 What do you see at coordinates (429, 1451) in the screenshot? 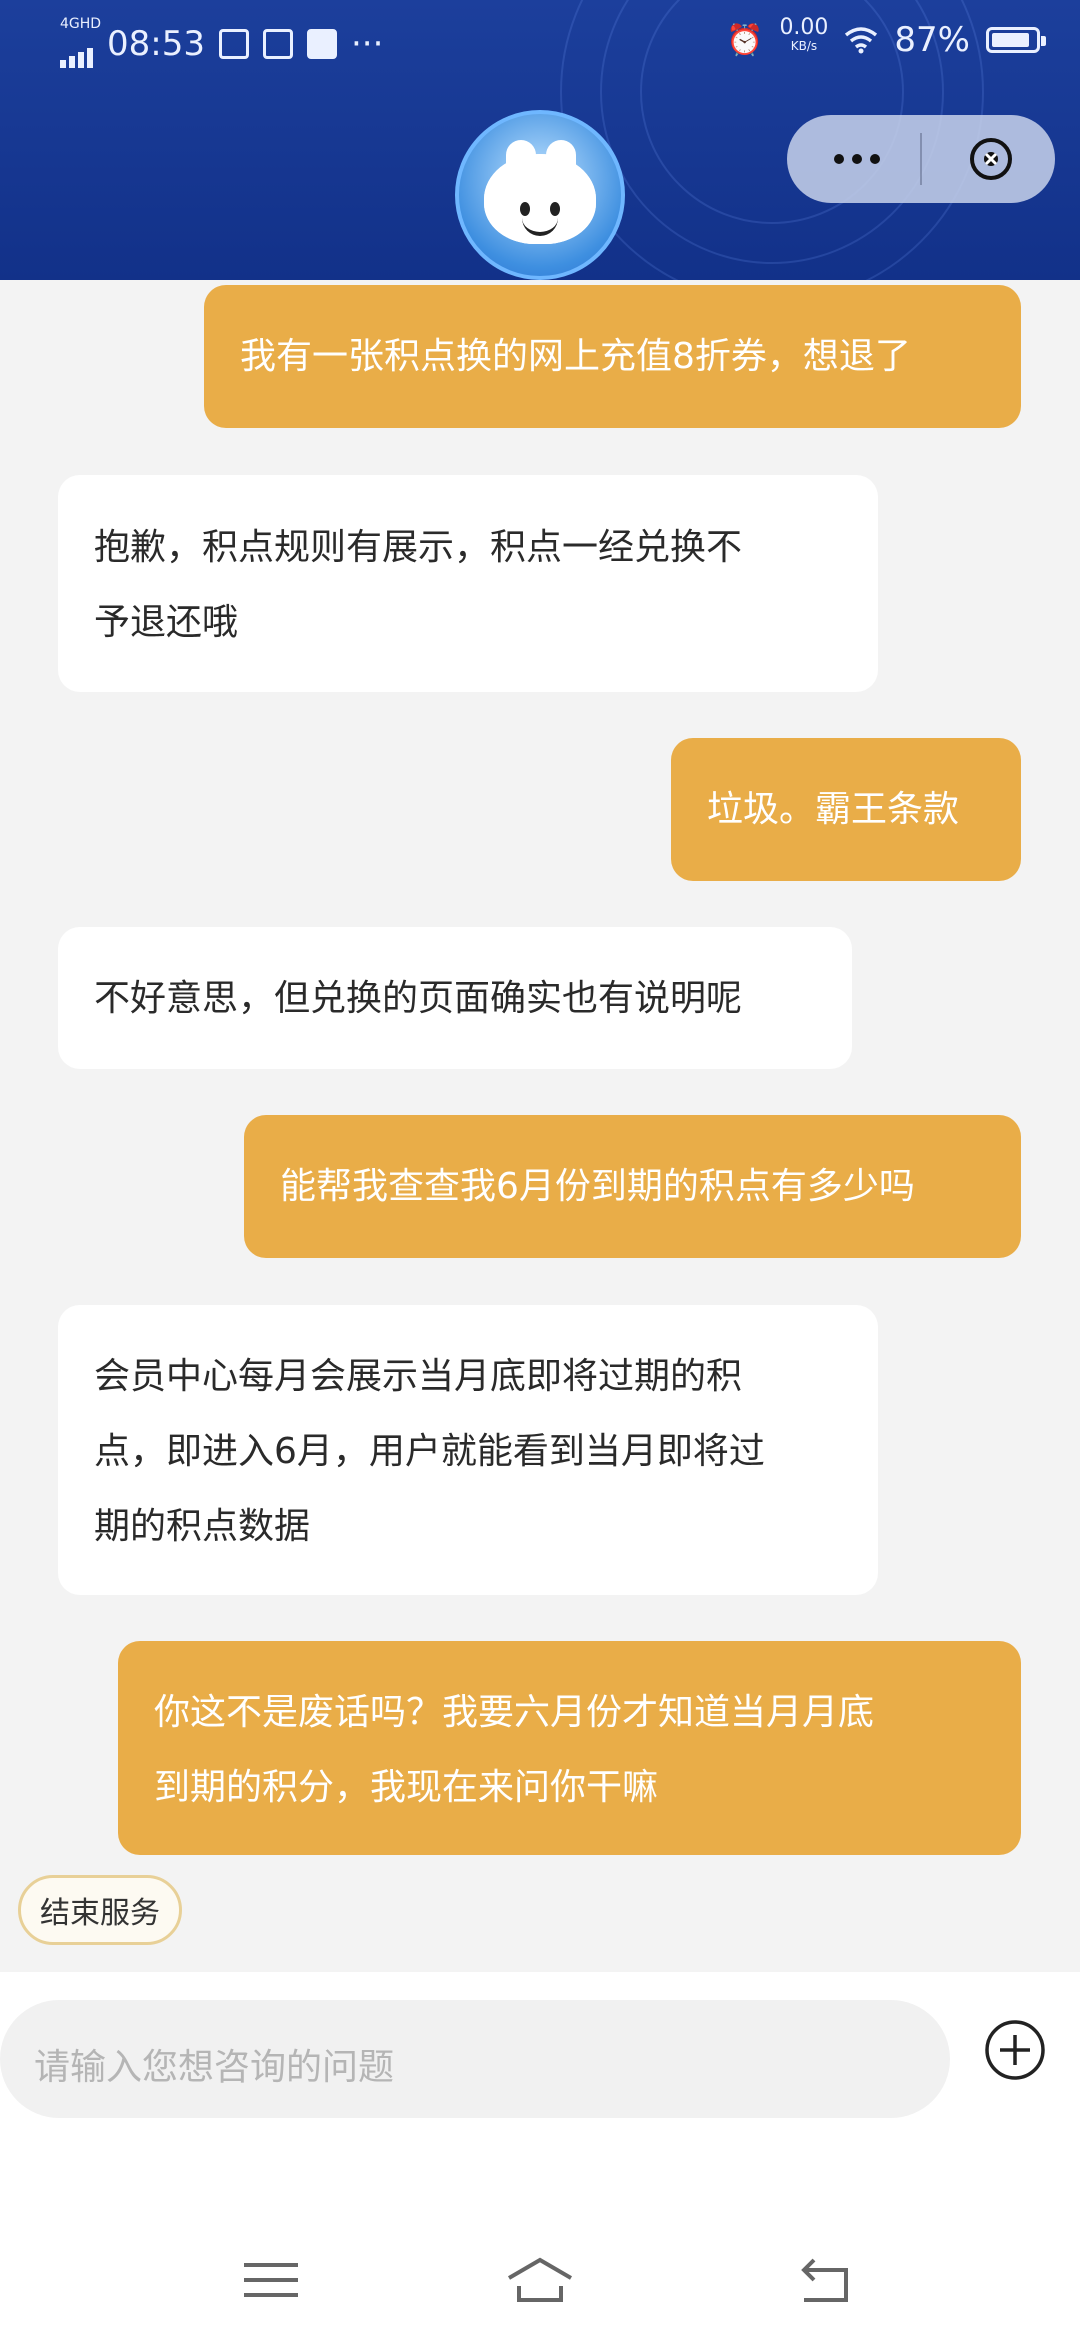
I see `message-text: 点，即进入6月，用户就能看到当月即将过` at bounding box center [429, 1451].